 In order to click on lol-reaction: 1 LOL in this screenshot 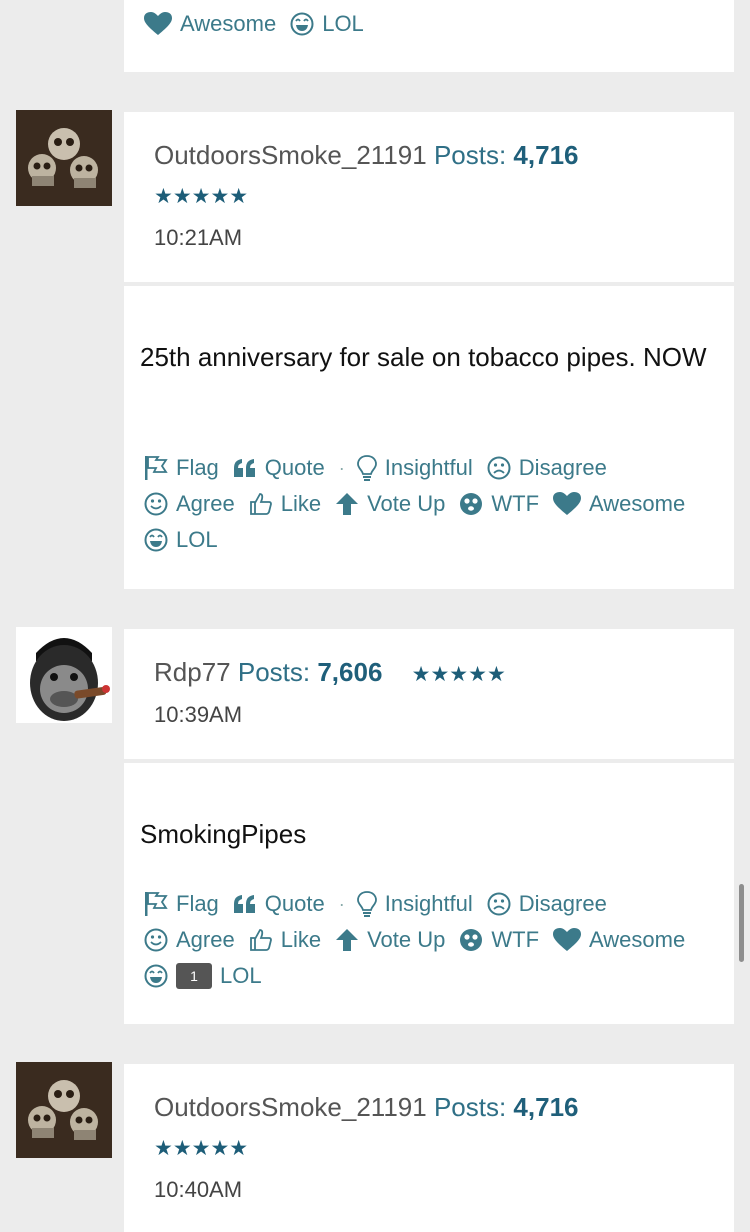, I will do `click(203, 976)`.